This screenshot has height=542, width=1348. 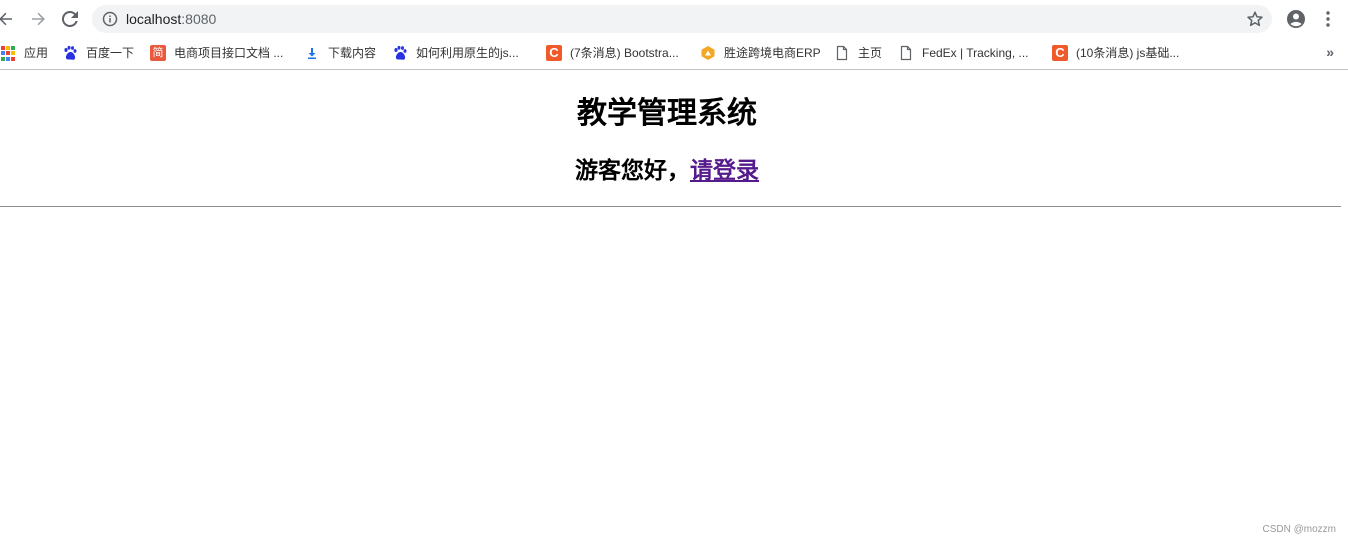 I want to click on more-bookmarks-button: », so click(x=1330, y=52).